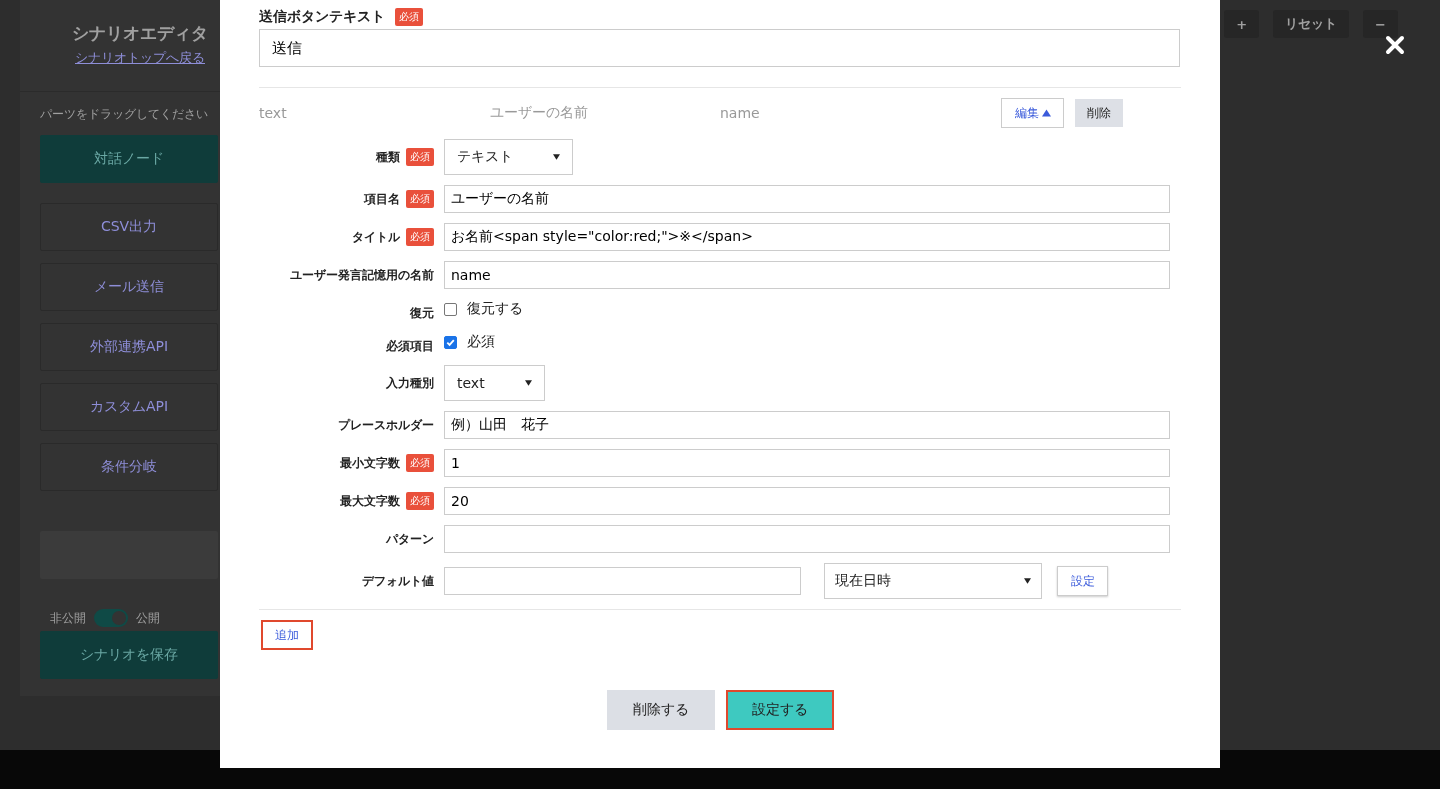 The width and height of the screenshot is (1440, 789). Describe the element at coordinates (140, 33) in the screenshot. I see `editor-title: シナリオエディタ` at that location.